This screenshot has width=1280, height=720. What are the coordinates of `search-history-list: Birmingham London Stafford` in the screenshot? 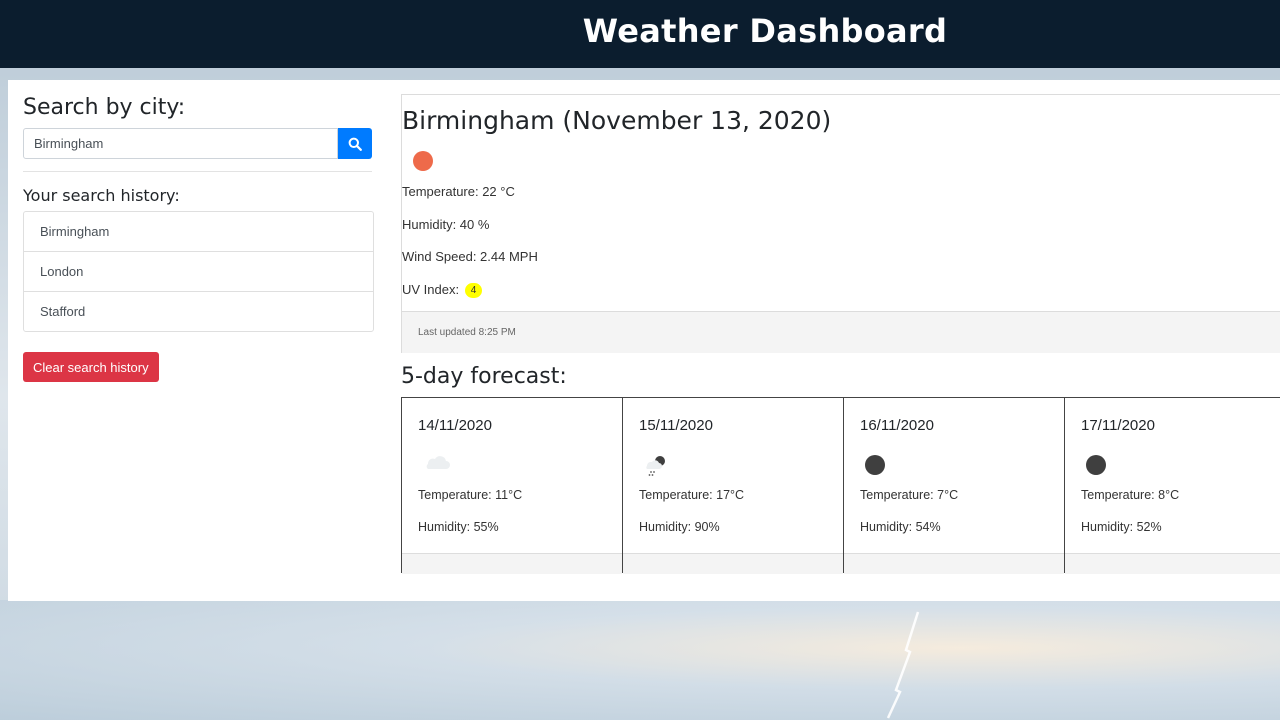 It's located at (198, 271).